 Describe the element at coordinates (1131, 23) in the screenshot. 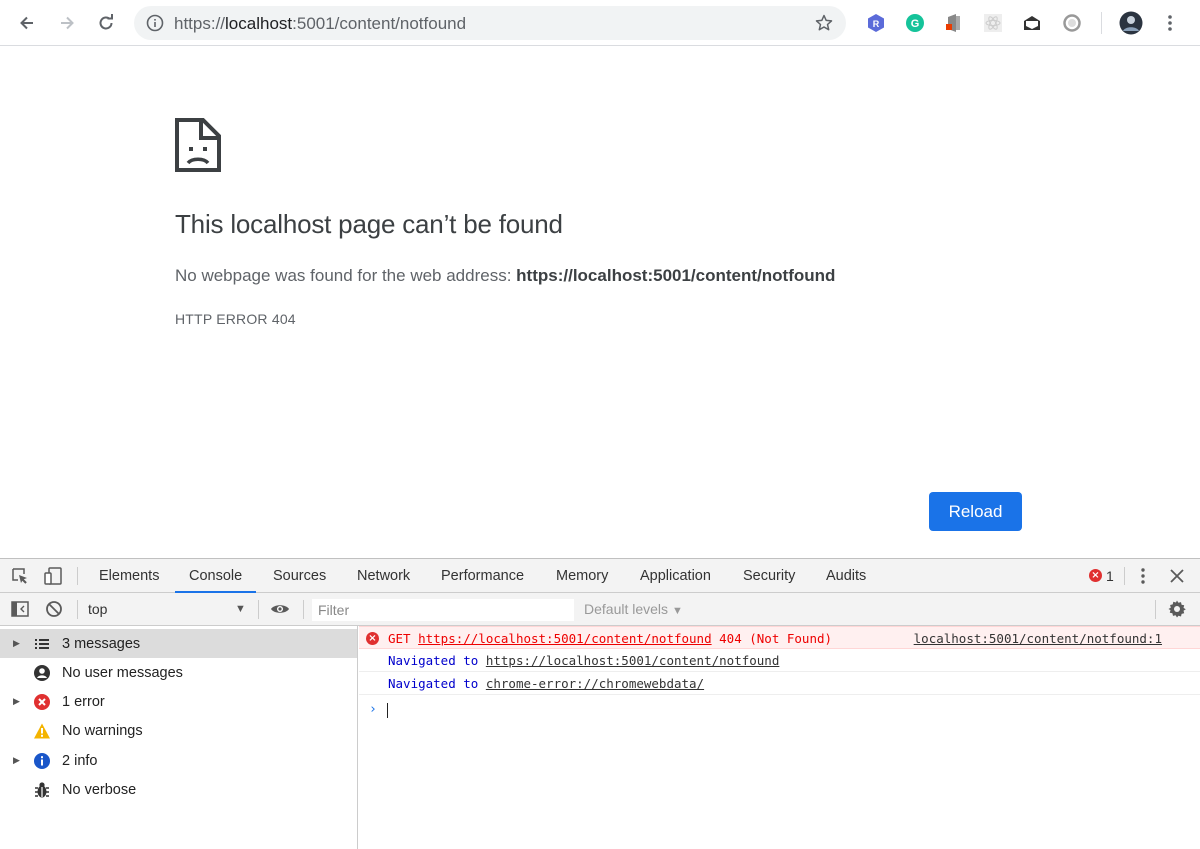

I see `profile-avatar` at that location.